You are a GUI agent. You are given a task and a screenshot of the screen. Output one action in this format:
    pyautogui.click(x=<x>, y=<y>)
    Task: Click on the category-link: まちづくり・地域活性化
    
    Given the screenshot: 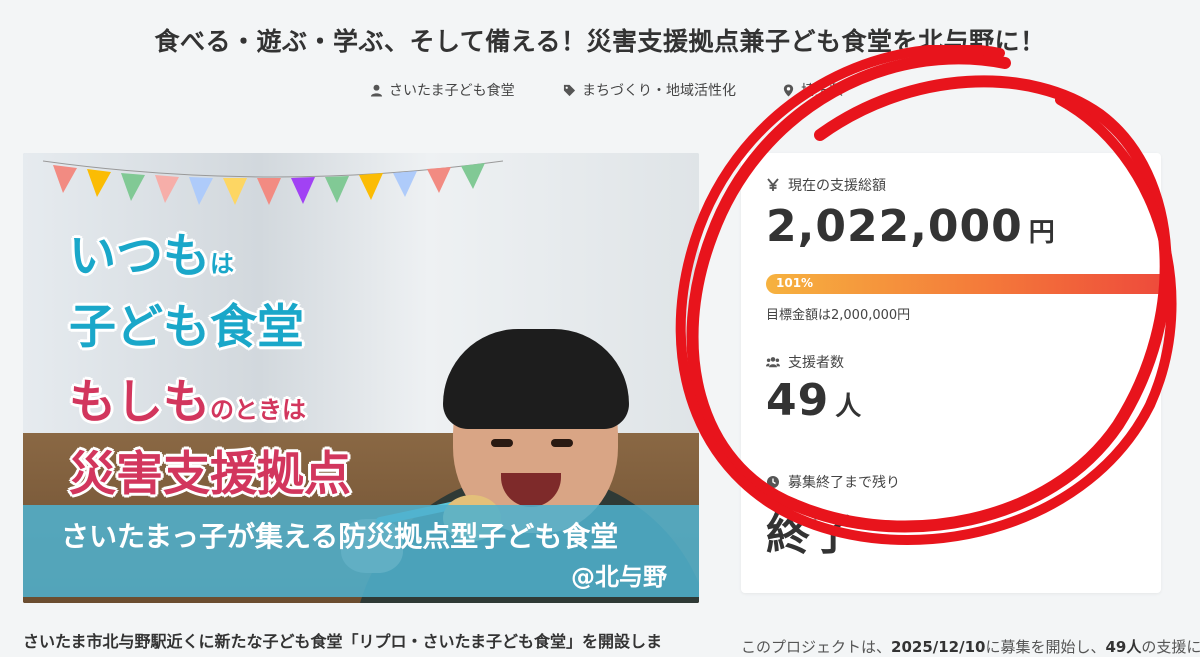 What is the action you would take?
    pyautogui.click(x=649, y=90)
    